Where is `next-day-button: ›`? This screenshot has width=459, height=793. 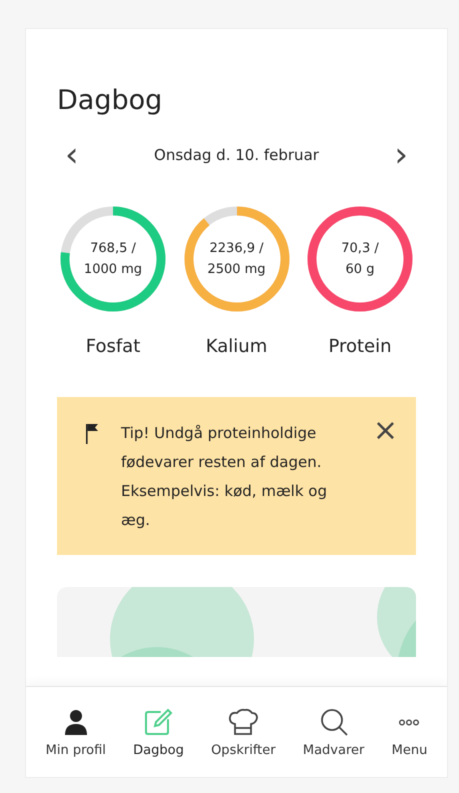
next-day-button: › is located at coordinates (401, 155).